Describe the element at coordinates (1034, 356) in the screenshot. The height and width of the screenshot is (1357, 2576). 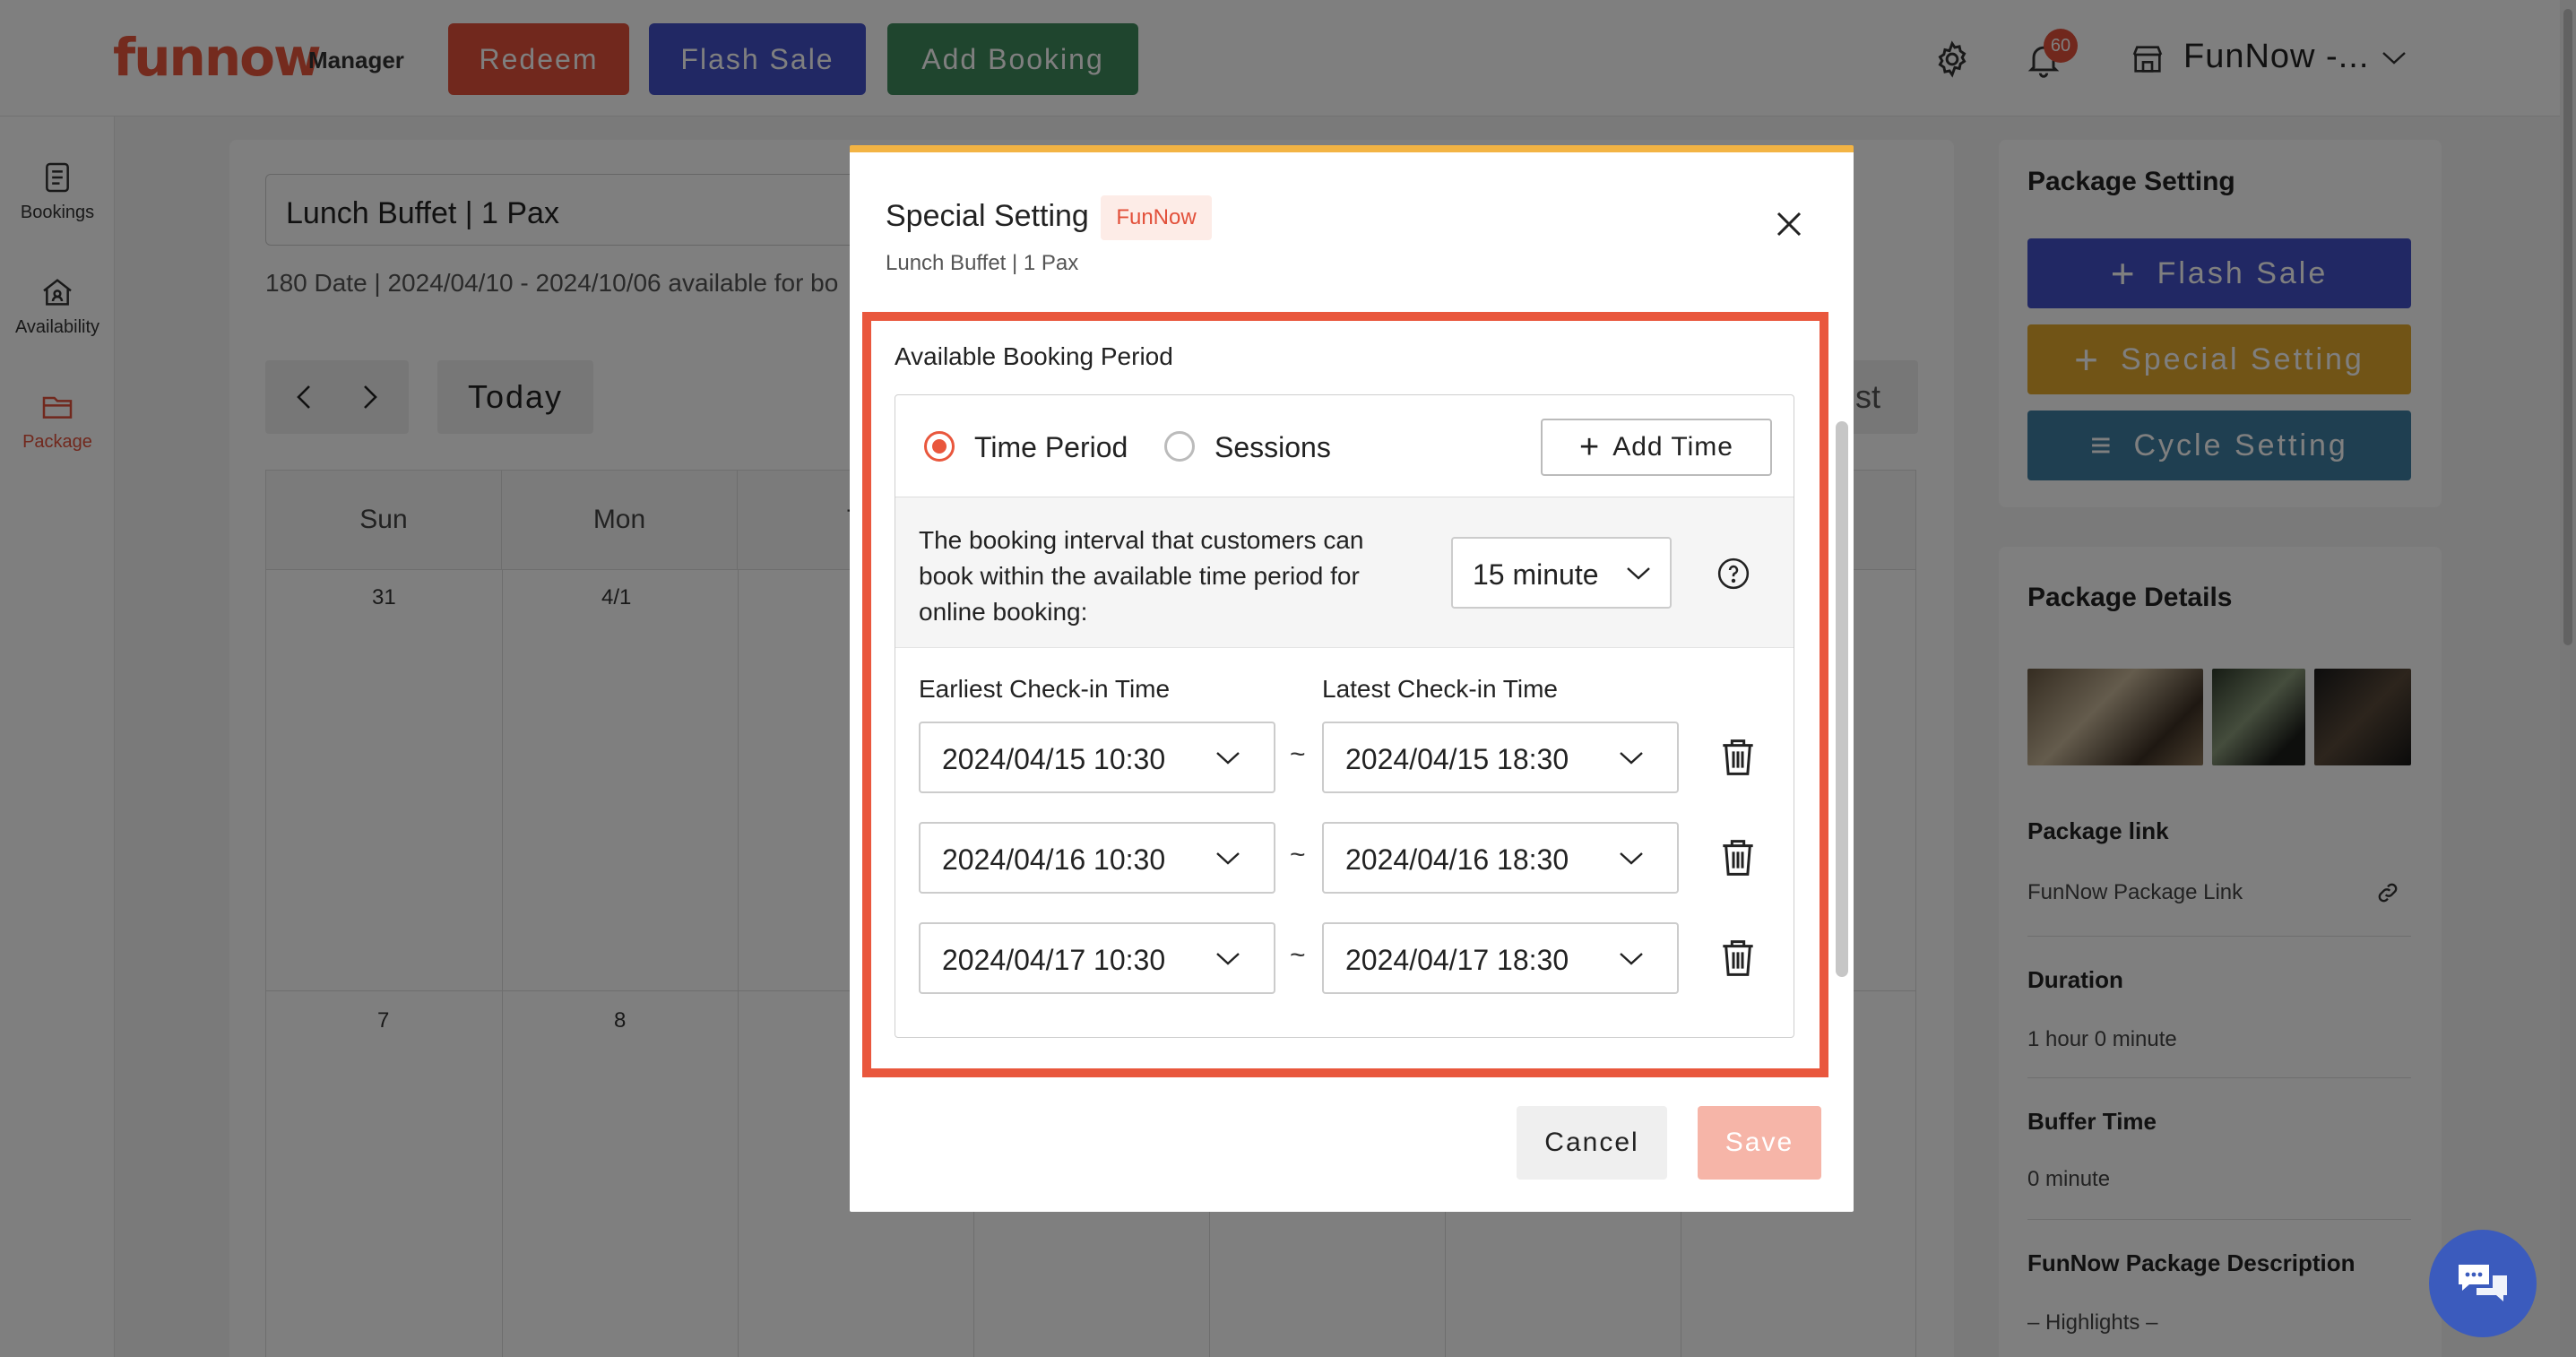
I see `section-title: Available Booking Period` at that location.